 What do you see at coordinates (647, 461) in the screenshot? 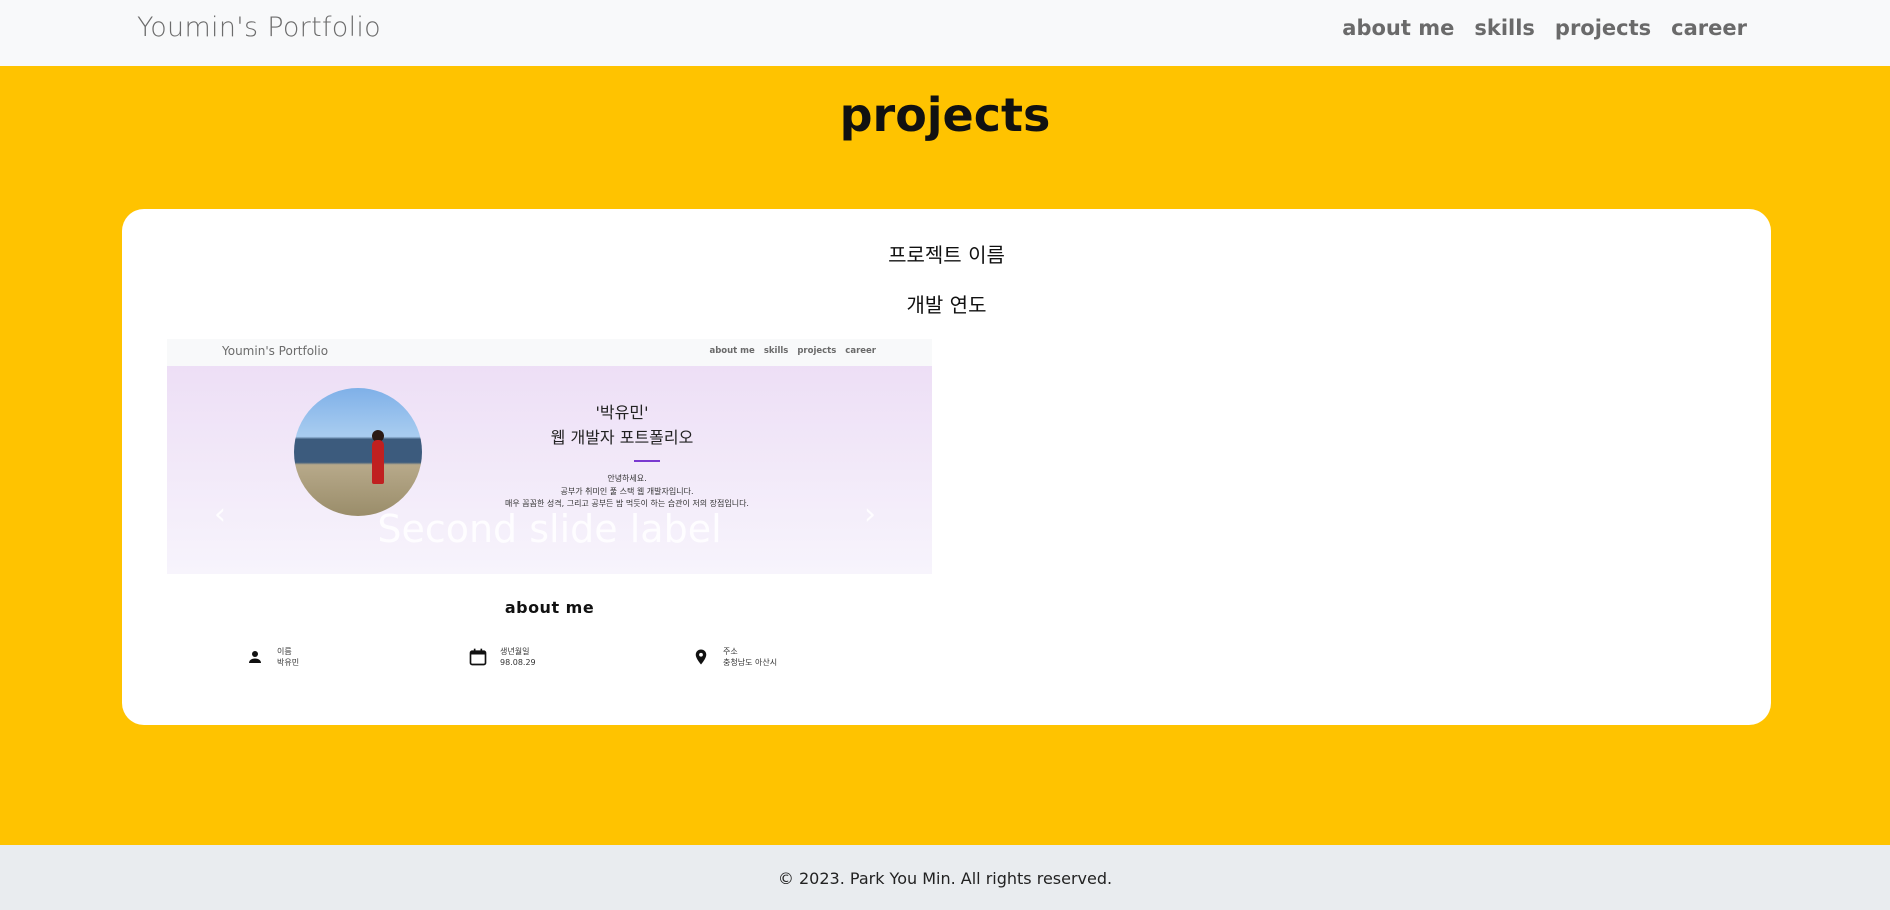
I see `preview-divider` at bounding box center [647, 461].